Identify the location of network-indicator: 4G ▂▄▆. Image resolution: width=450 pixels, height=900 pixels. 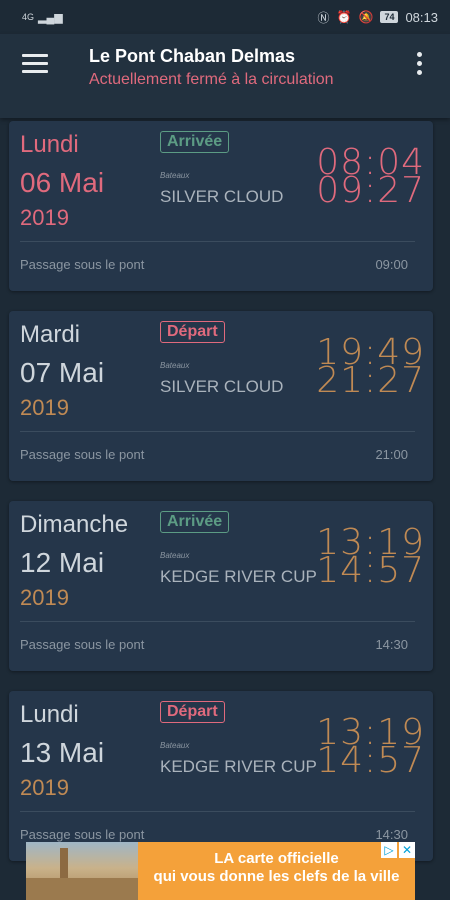
(42, 17).